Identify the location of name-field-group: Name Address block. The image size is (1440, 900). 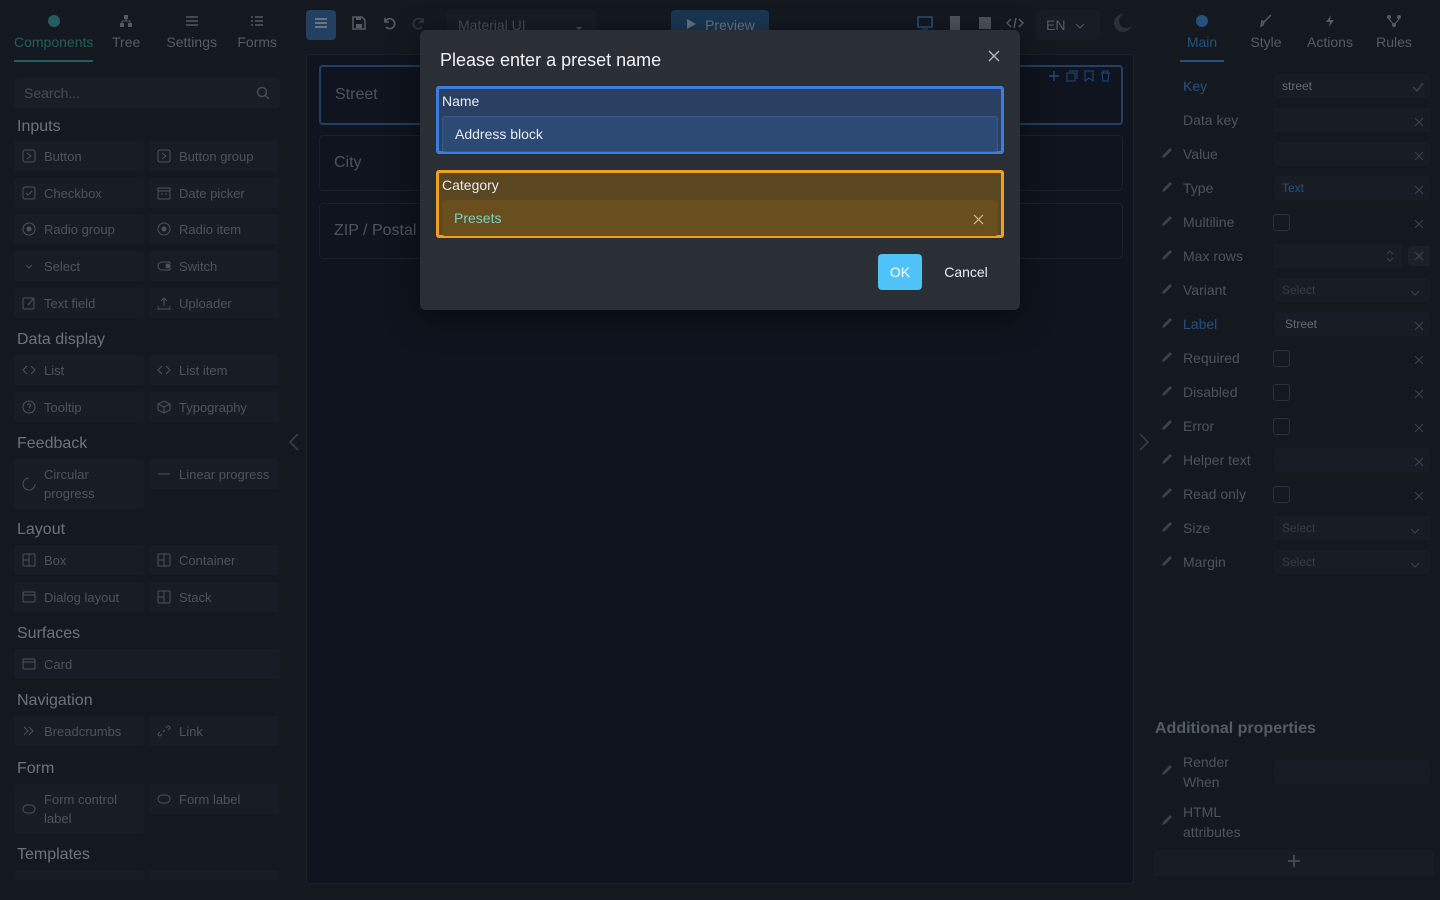
(720, 120).